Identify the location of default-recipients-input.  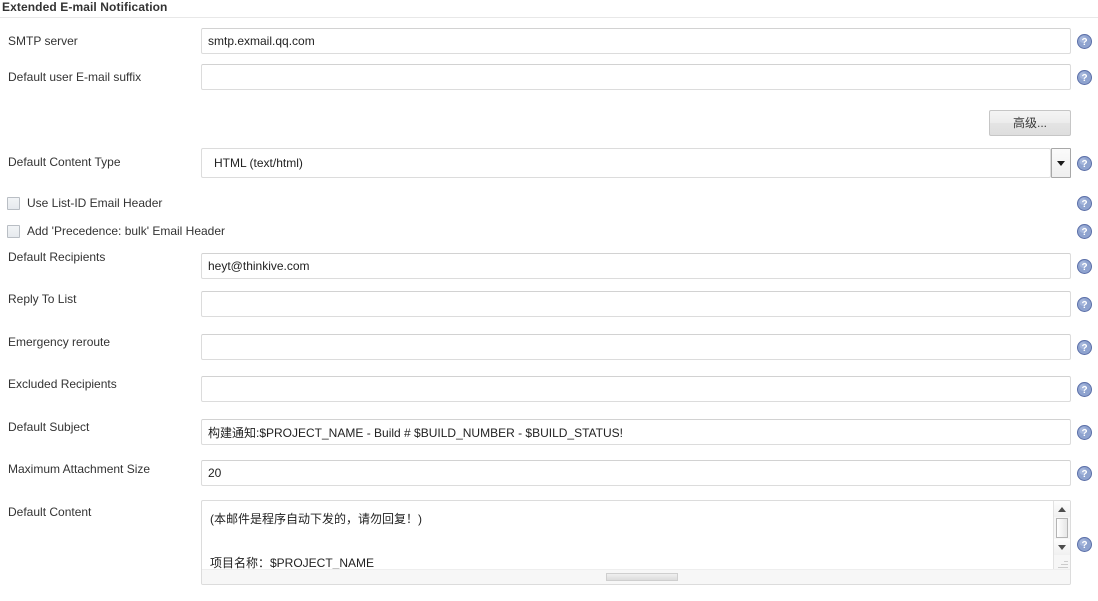
(636, 266).